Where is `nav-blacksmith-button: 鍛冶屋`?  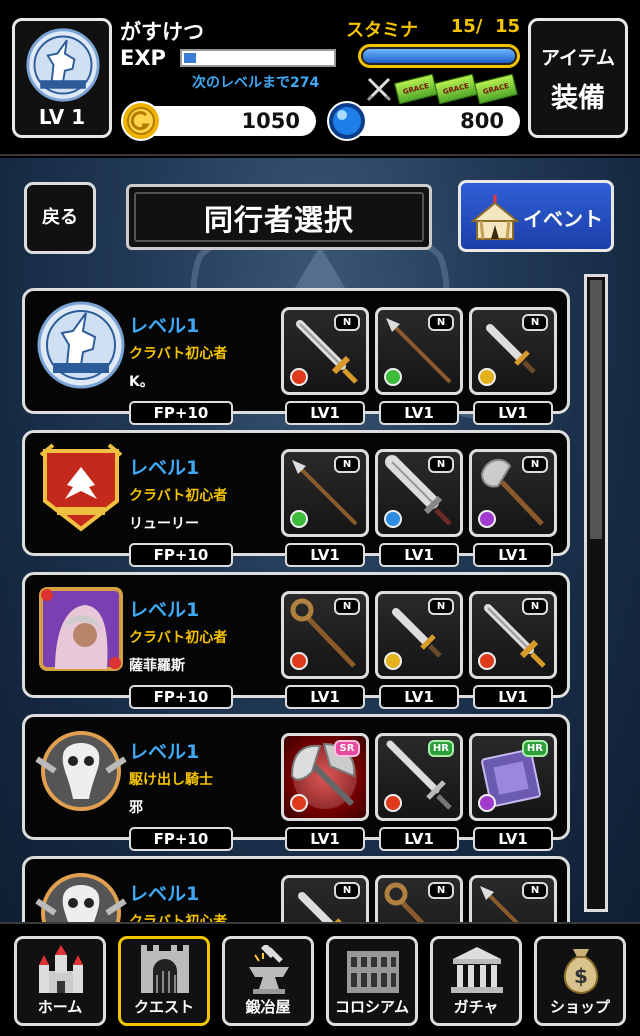 nav-blacksmith-button: 鍛冶屋 is located at coordinates (268, 981).